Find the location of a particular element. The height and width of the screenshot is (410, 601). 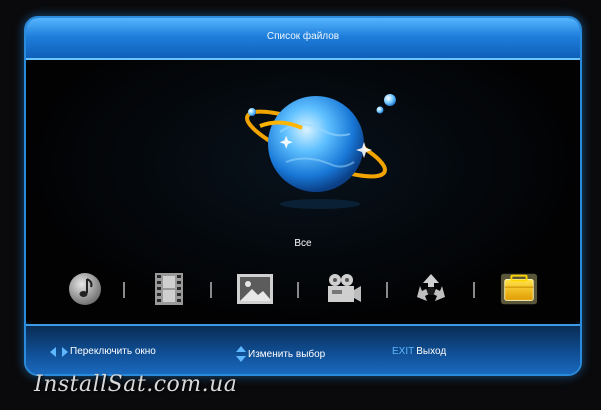

category-video is located at coordinates (343, 289).